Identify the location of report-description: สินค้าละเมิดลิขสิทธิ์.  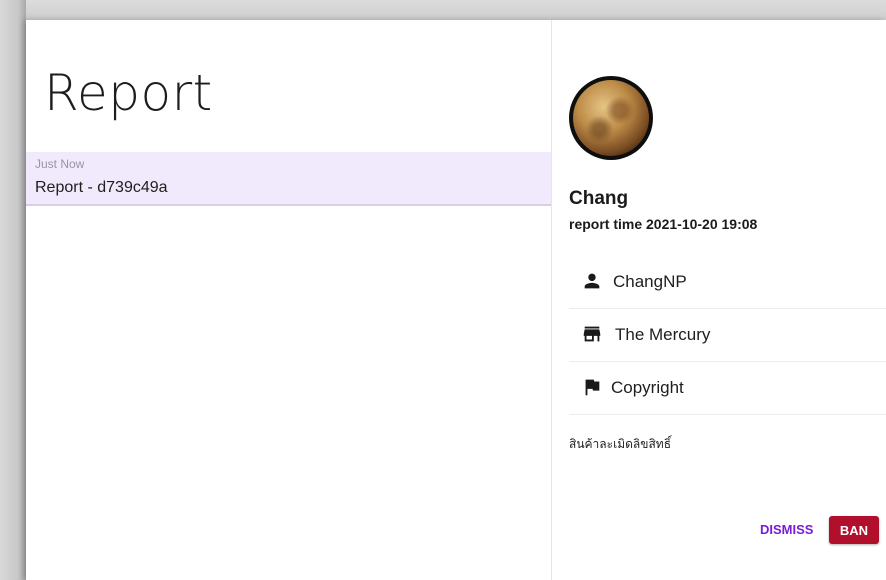
(620, 444).